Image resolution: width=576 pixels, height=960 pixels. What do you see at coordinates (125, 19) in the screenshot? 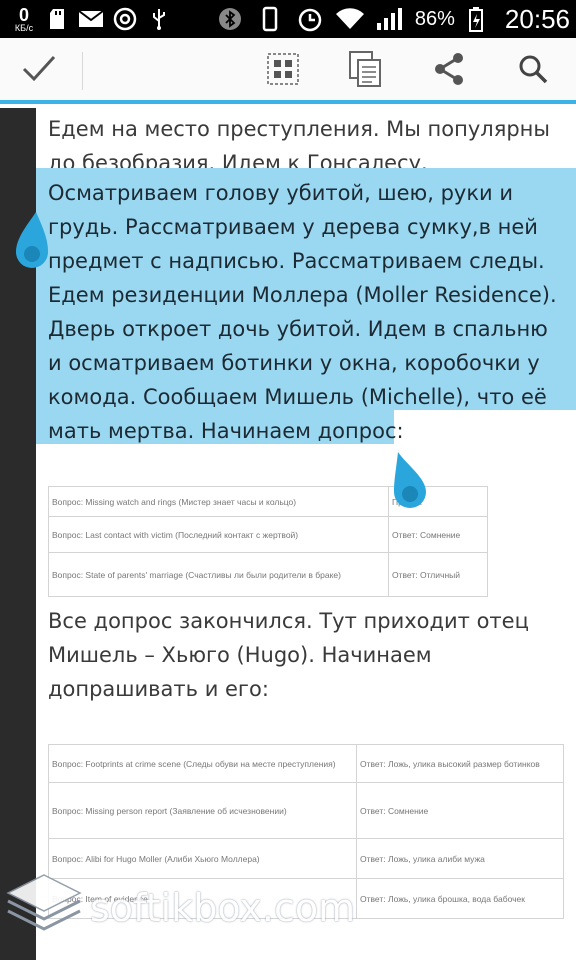
I see `at-icon` at bounding box center [125, 19].